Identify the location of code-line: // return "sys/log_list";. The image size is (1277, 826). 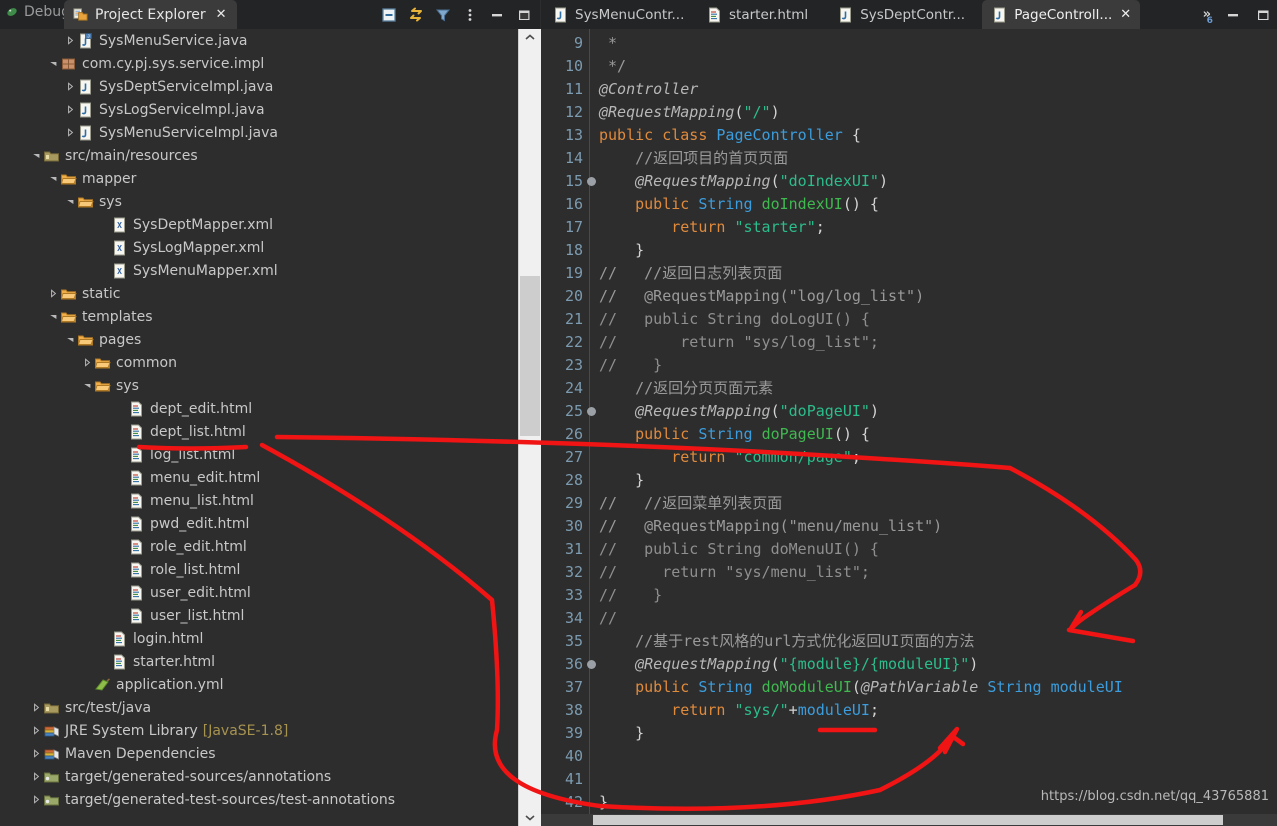
(739, 342).